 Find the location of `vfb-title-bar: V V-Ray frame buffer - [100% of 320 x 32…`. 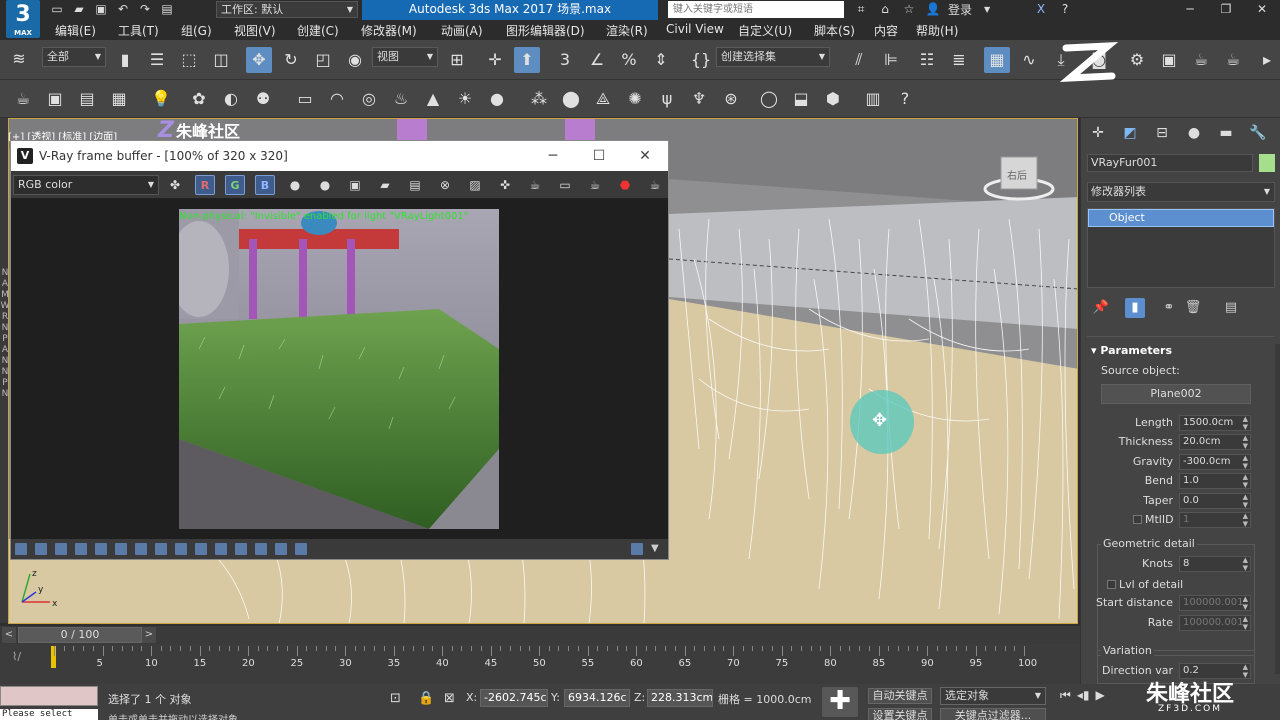

vfb-title-bar: V V-Ray frame buffer - [100% of 320 x 32… is located at coordinates (339, 156).